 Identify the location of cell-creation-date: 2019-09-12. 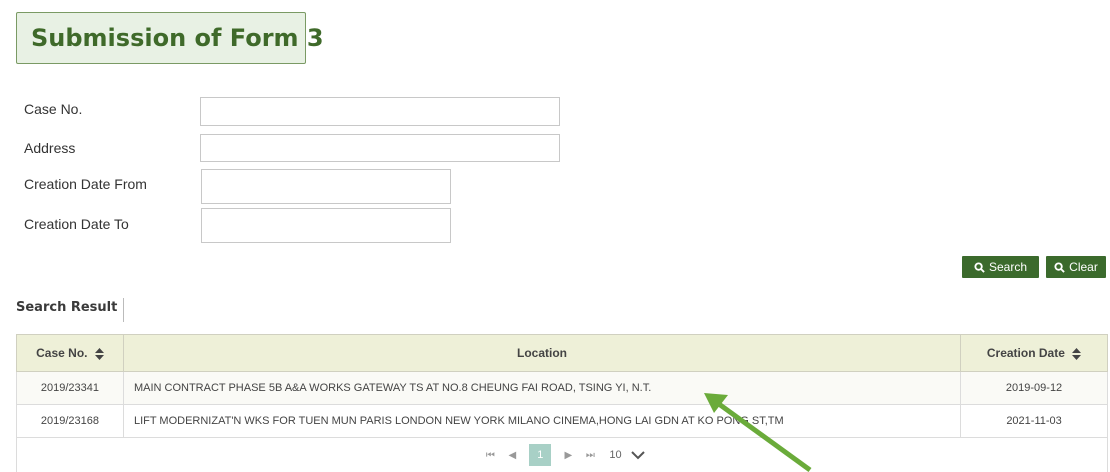
(1034, 388).